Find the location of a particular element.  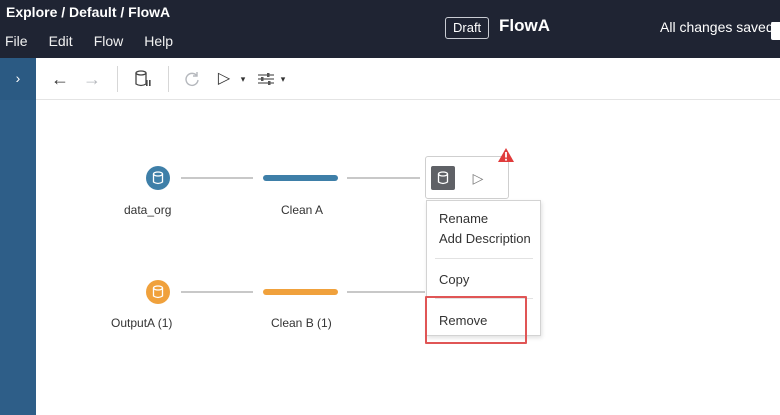

forward-button: → is located at coordinates (92, 79).